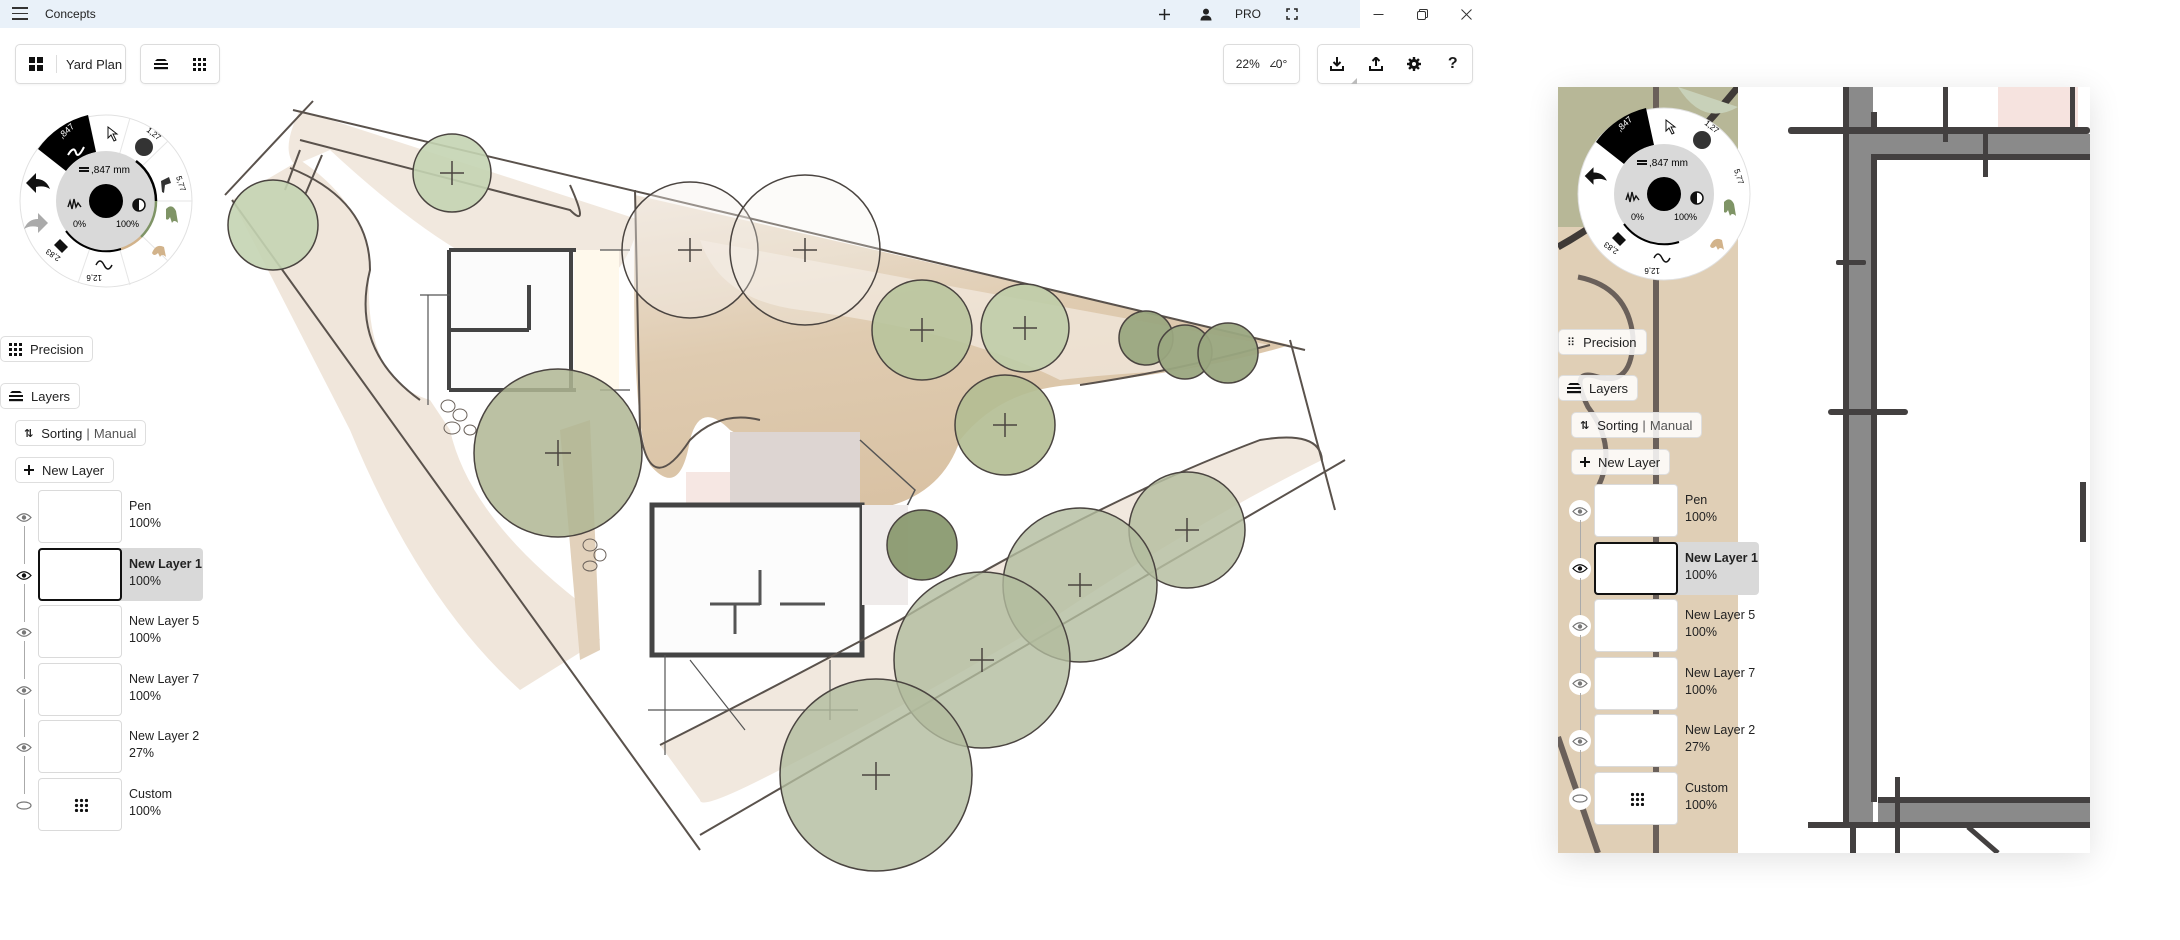  Describe the element at coordinates (1247, 64) in the screenshot. I see `zoom-level: 22%` at that location.